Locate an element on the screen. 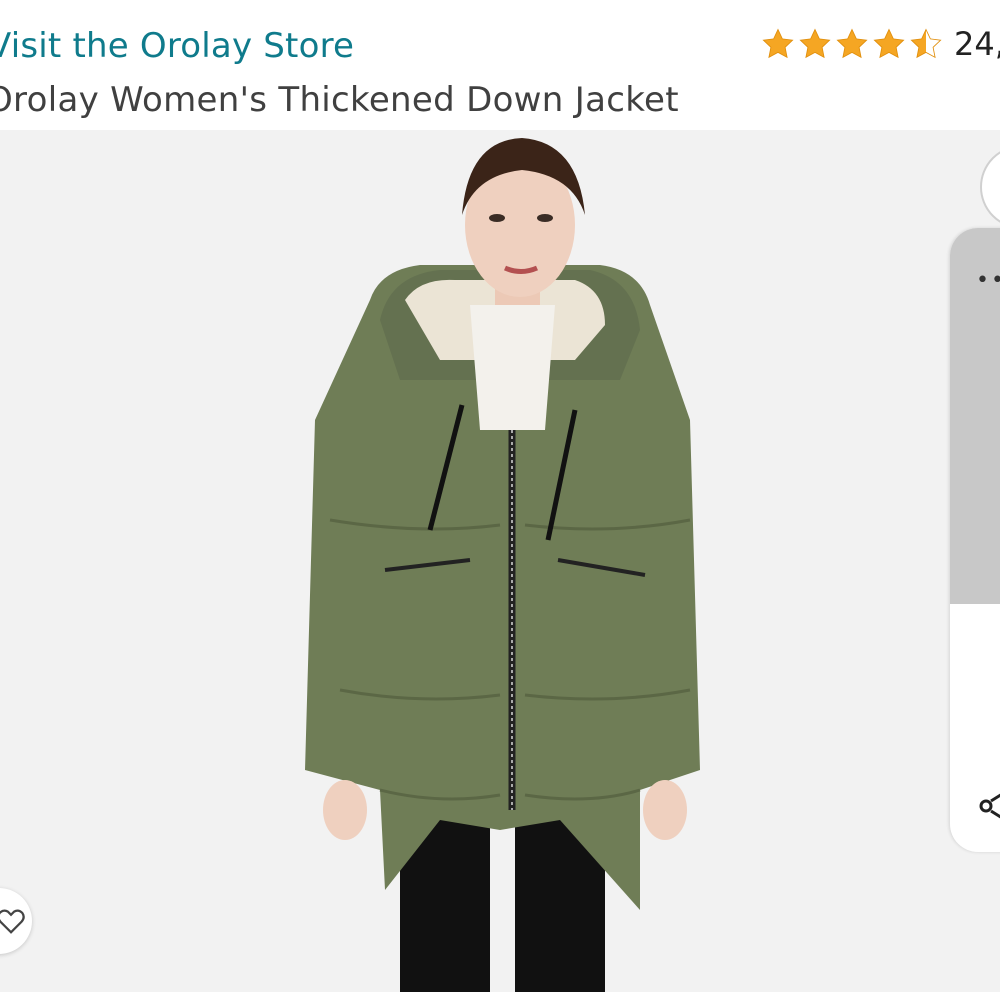  more-options-icon: •• is located at coordinates (988, 280).